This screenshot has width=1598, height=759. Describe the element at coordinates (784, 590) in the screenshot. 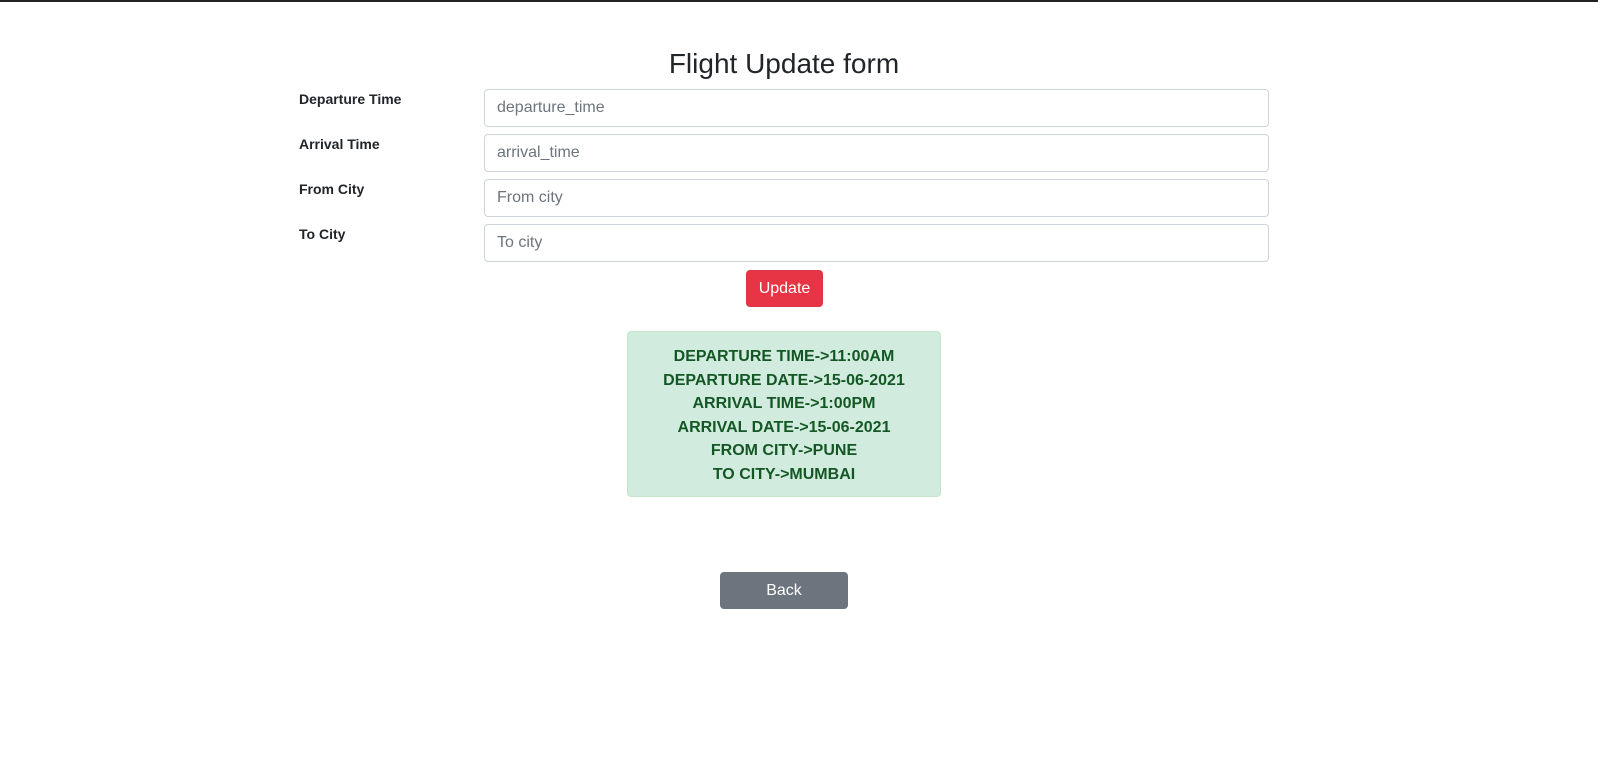

I see `back-button: Back` at that location.